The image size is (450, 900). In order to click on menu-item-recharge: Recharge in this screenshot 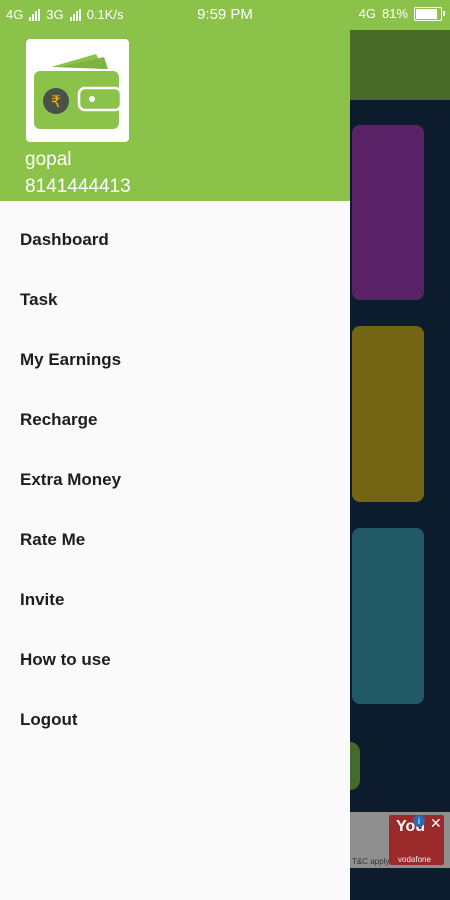, I will do `click(175, 420)`.